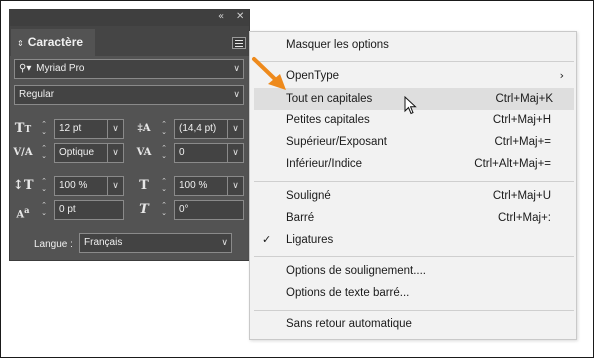 This screenshot has width=594, height=358. I want to click on tracking-stepper: ⌃ ⌄, so click(164, 154).